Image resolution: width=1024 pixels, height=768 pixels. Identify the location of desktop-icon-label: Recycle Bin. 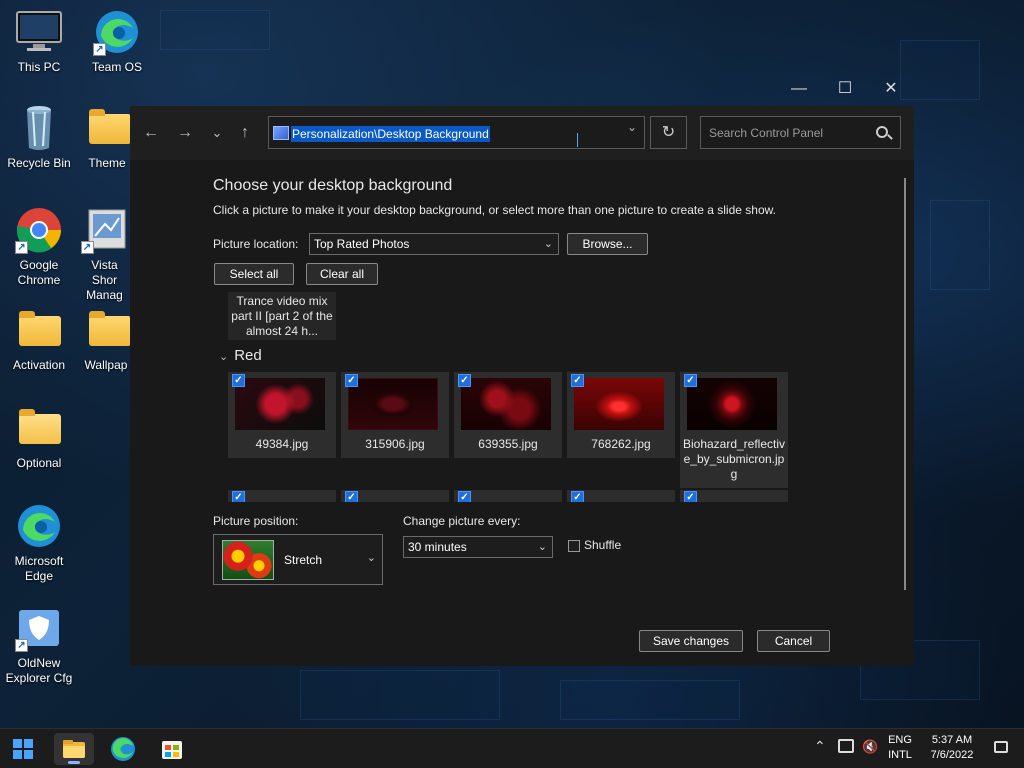
(39, 163).